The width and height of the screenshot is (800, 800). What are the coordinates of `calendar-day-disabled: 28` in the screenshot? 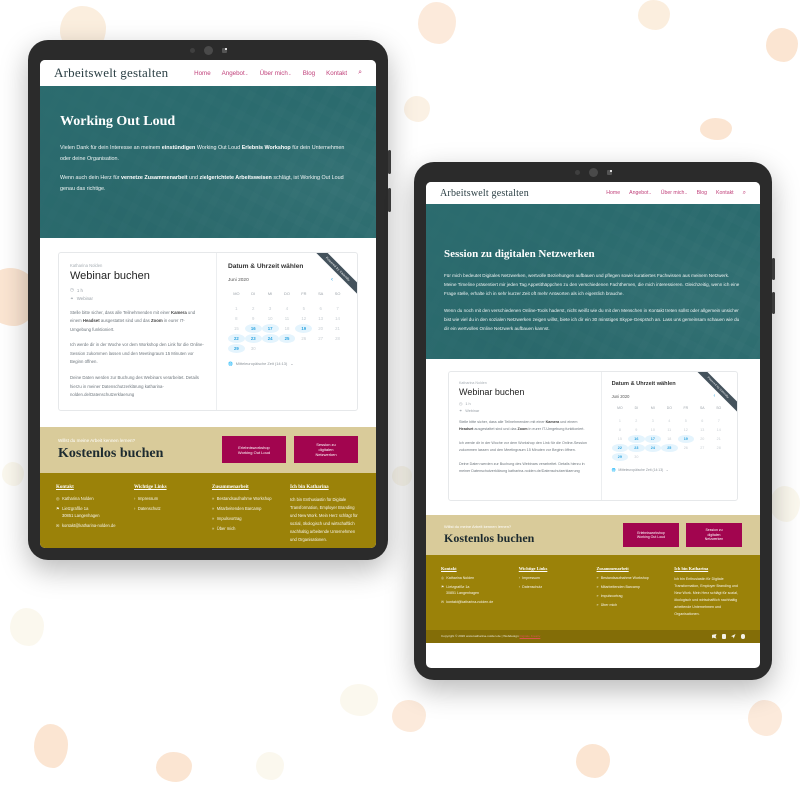 It's located at (718, 448).